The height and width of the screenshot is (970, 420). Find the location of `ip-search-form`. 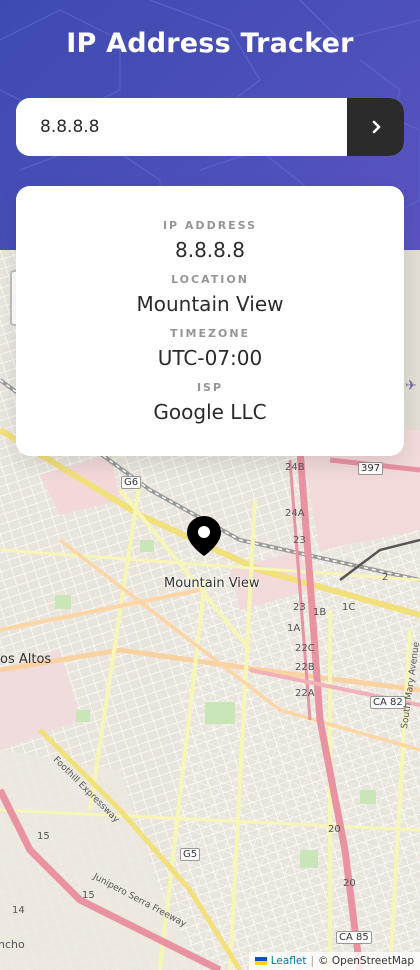

ip-search-form is located at coordinates (210, 127).